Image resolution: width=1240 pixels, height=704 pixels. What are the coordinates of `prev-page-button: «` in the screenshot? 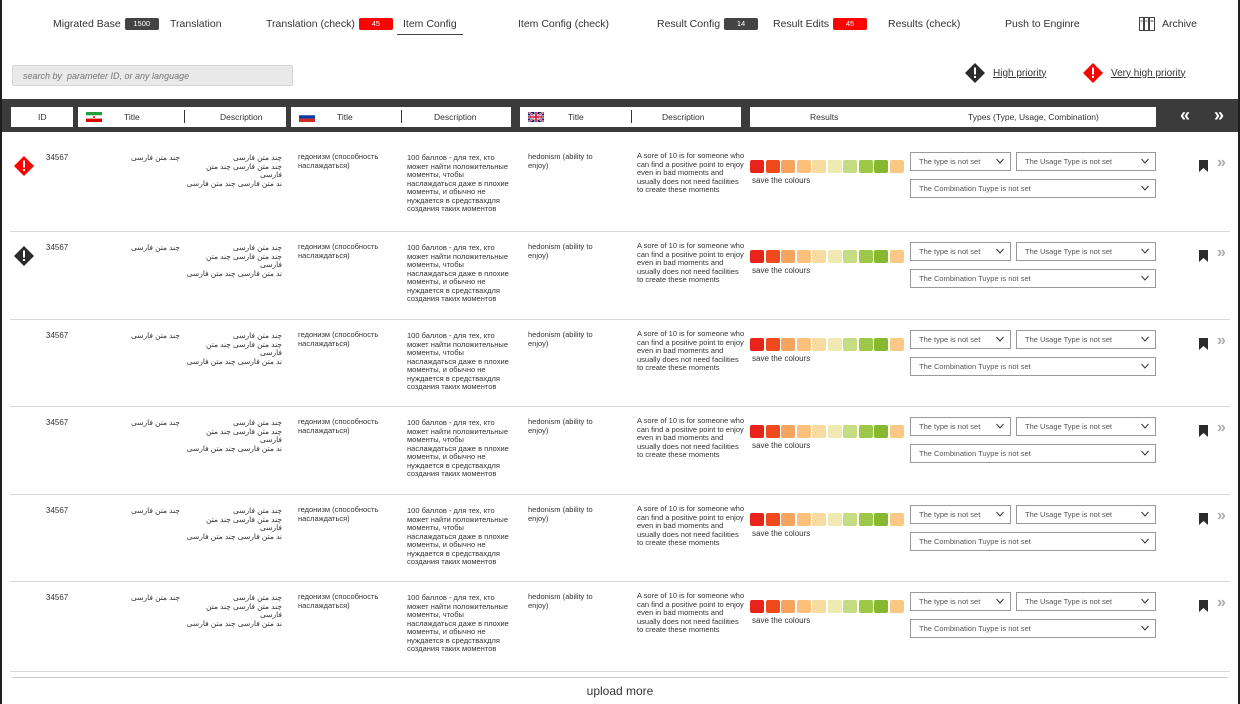 It's located at (1185, 115).